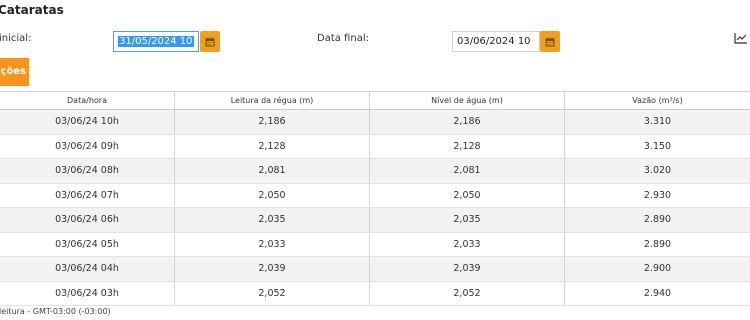  I want to click on cell-datetime: 03/06/24 03h, so click(87, 293).